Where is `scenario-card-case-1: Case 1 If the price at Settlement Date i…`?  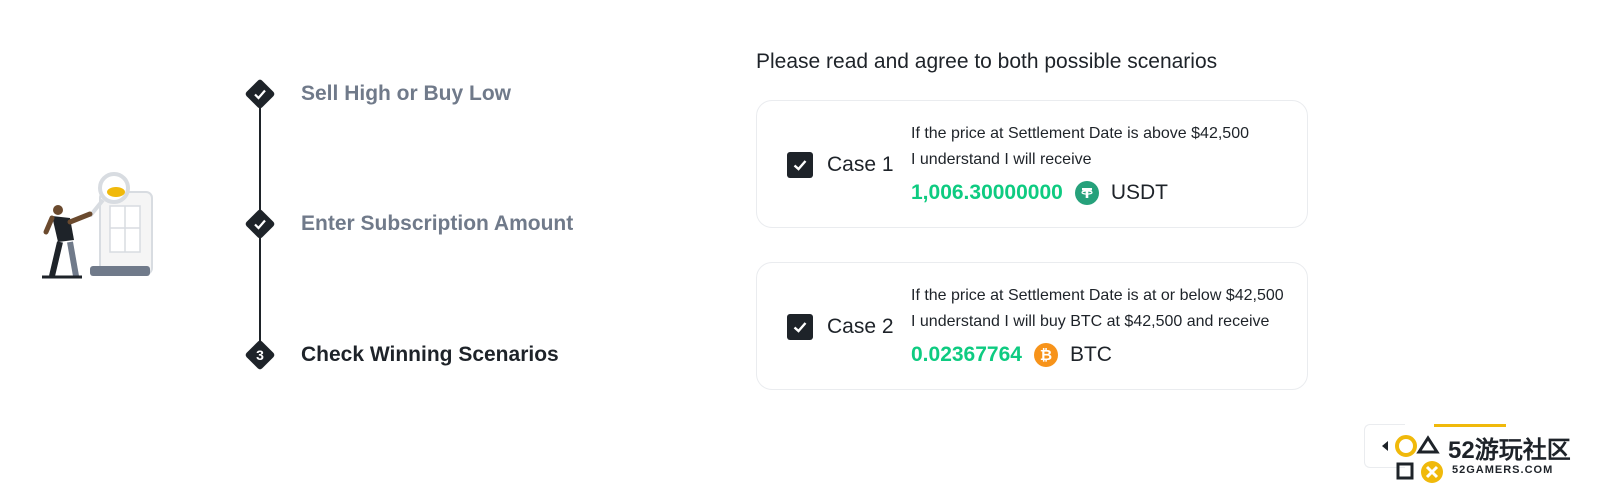
scenario-card-case-1: Case 1 If the price at Settlement Date i… is located at coordinates (1032, 164).